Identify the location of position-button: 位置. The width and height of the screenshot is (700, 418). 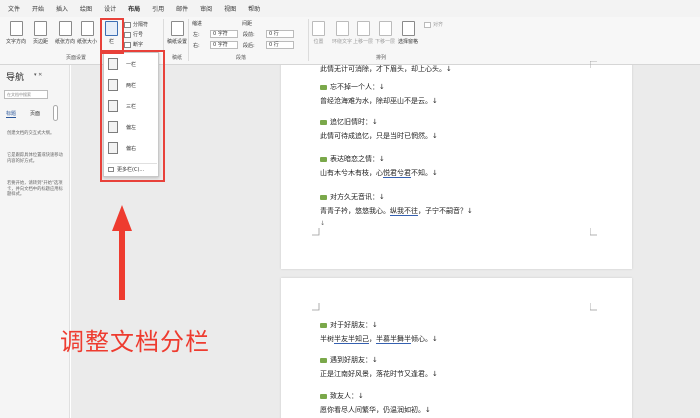
(318, 33).